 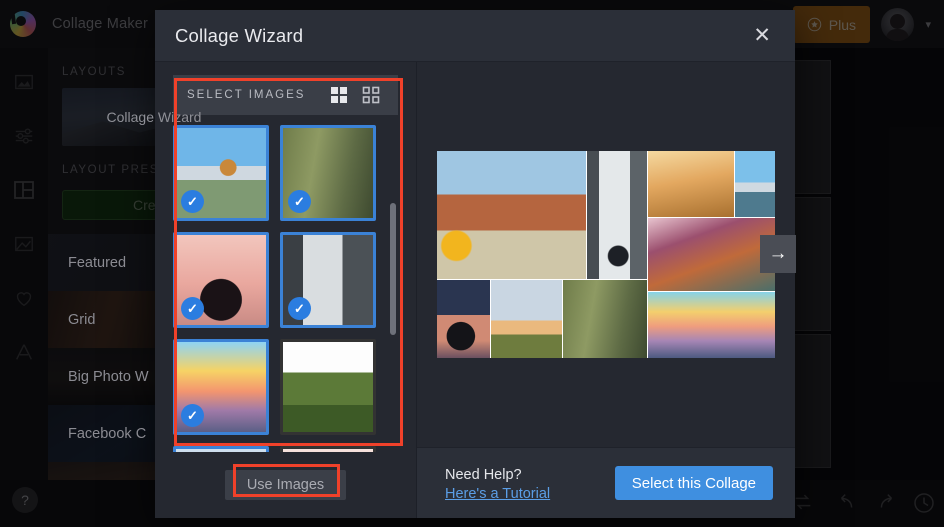 I want to click on next-collage-button: →, so click(x=778, y=254).